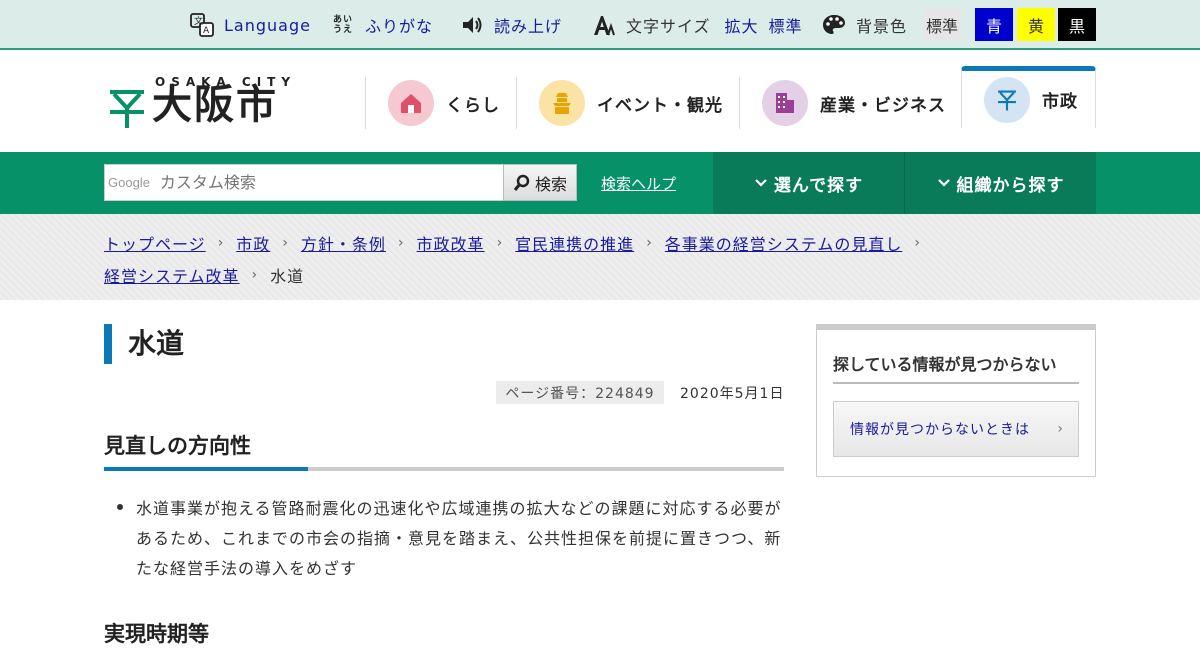 The width and height of the screenshot is (1200, 648). I want to click on utility-bar: 文 A Language あいうえ ふりがな 読み上げ 文字サイズ 拡大 標準, so click(600, 25).